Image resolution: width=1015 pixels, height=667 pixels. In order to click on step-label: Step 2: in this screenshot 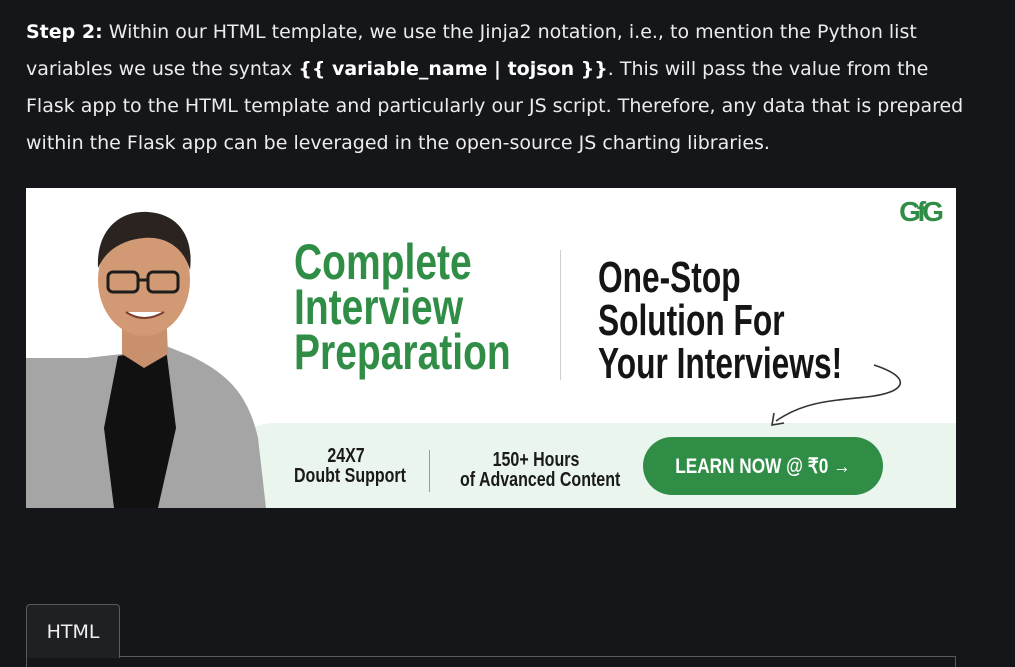, I will do `click(64, 32)`.